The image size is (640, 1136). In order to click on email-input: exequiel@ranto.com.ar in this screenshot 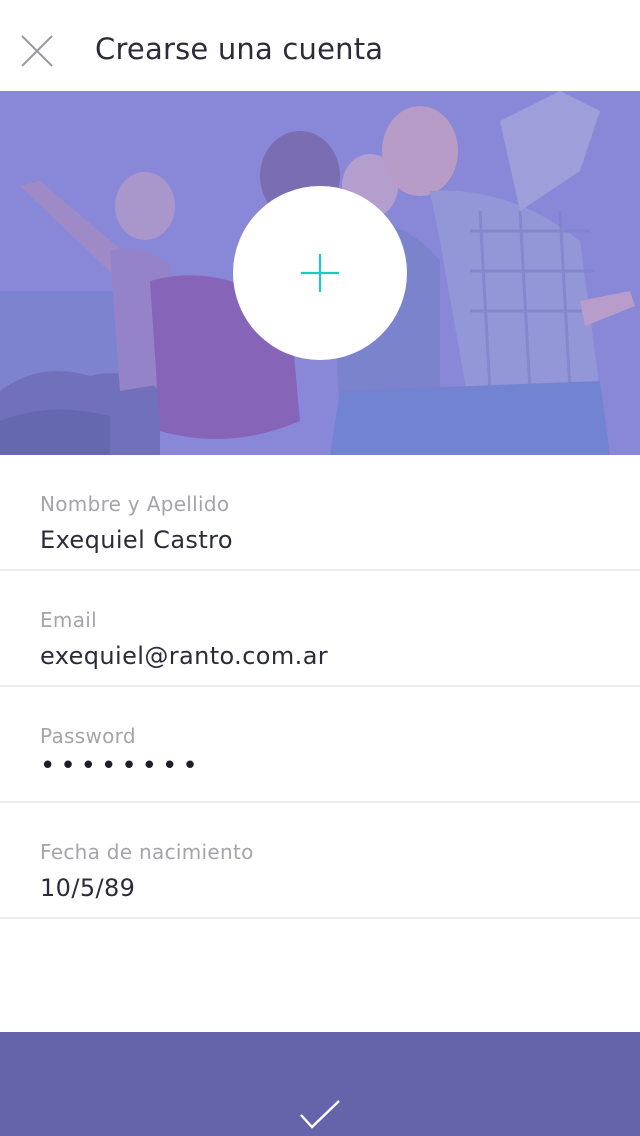, I will do `click(320, 656)`.